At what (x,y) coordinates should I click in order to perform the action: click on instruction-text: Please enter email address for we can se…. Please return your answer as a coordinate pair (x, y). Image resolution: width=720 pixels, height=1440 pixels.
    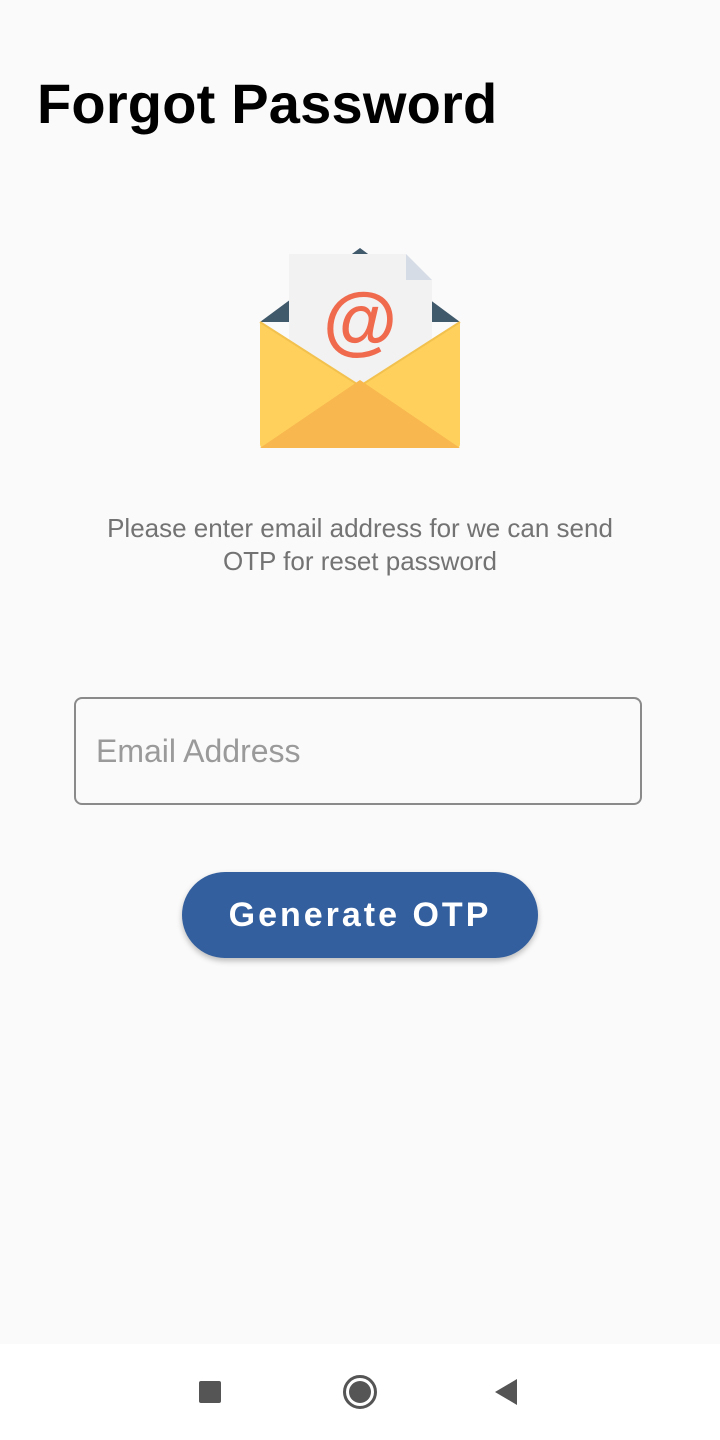
    Looking at the image, I should click on (360, 544).